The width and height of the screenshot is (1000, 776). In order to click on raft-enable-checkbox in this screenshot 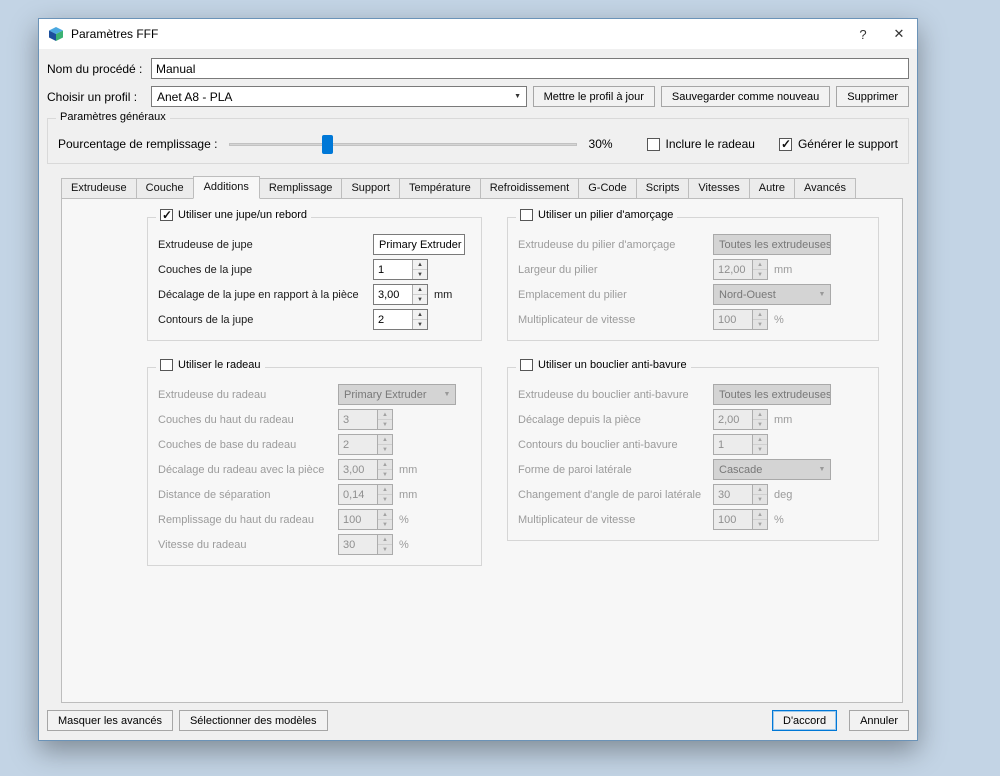, I will do `click(166, 365)`.